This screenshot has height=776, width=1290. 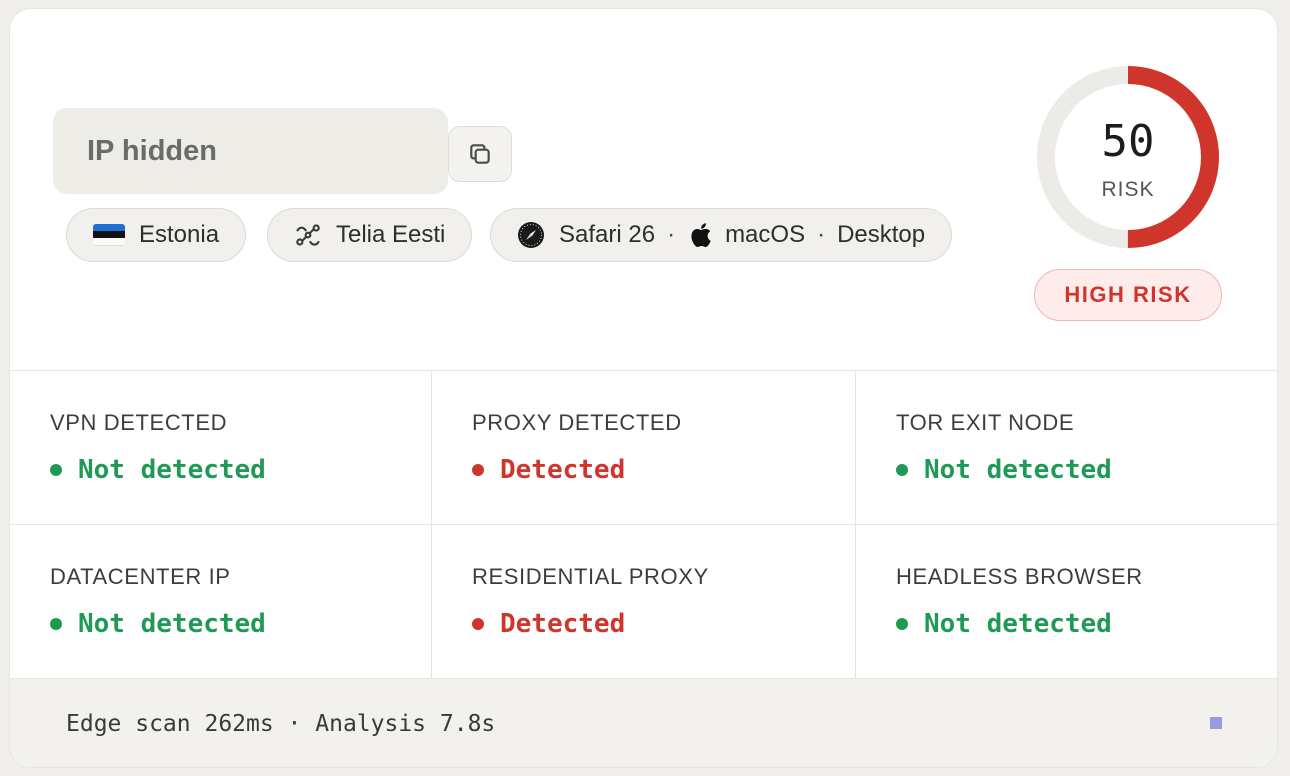 What do you see at coordinates (1128, 141) in the screenshot?
I see `risk-score-value: 50` at bounding box center [1128, 141].